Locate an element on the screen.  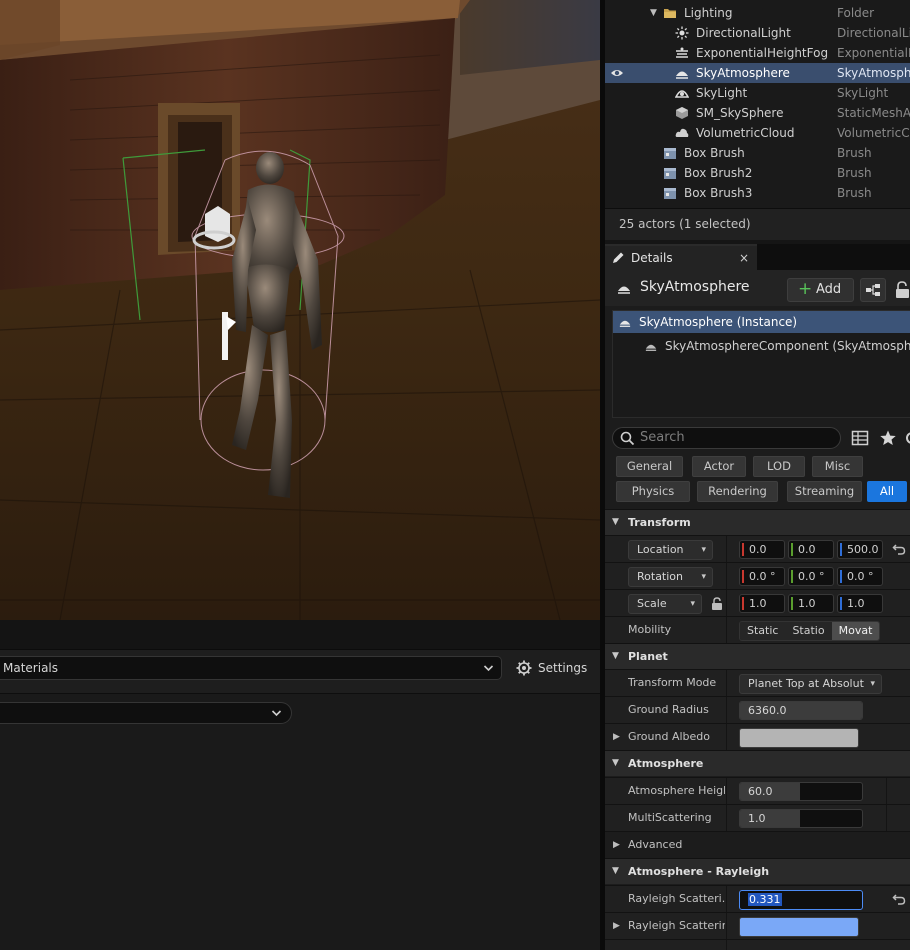
component-row-instance: SkyAtmosphere (Instance) is located at coordinates (761, 322).